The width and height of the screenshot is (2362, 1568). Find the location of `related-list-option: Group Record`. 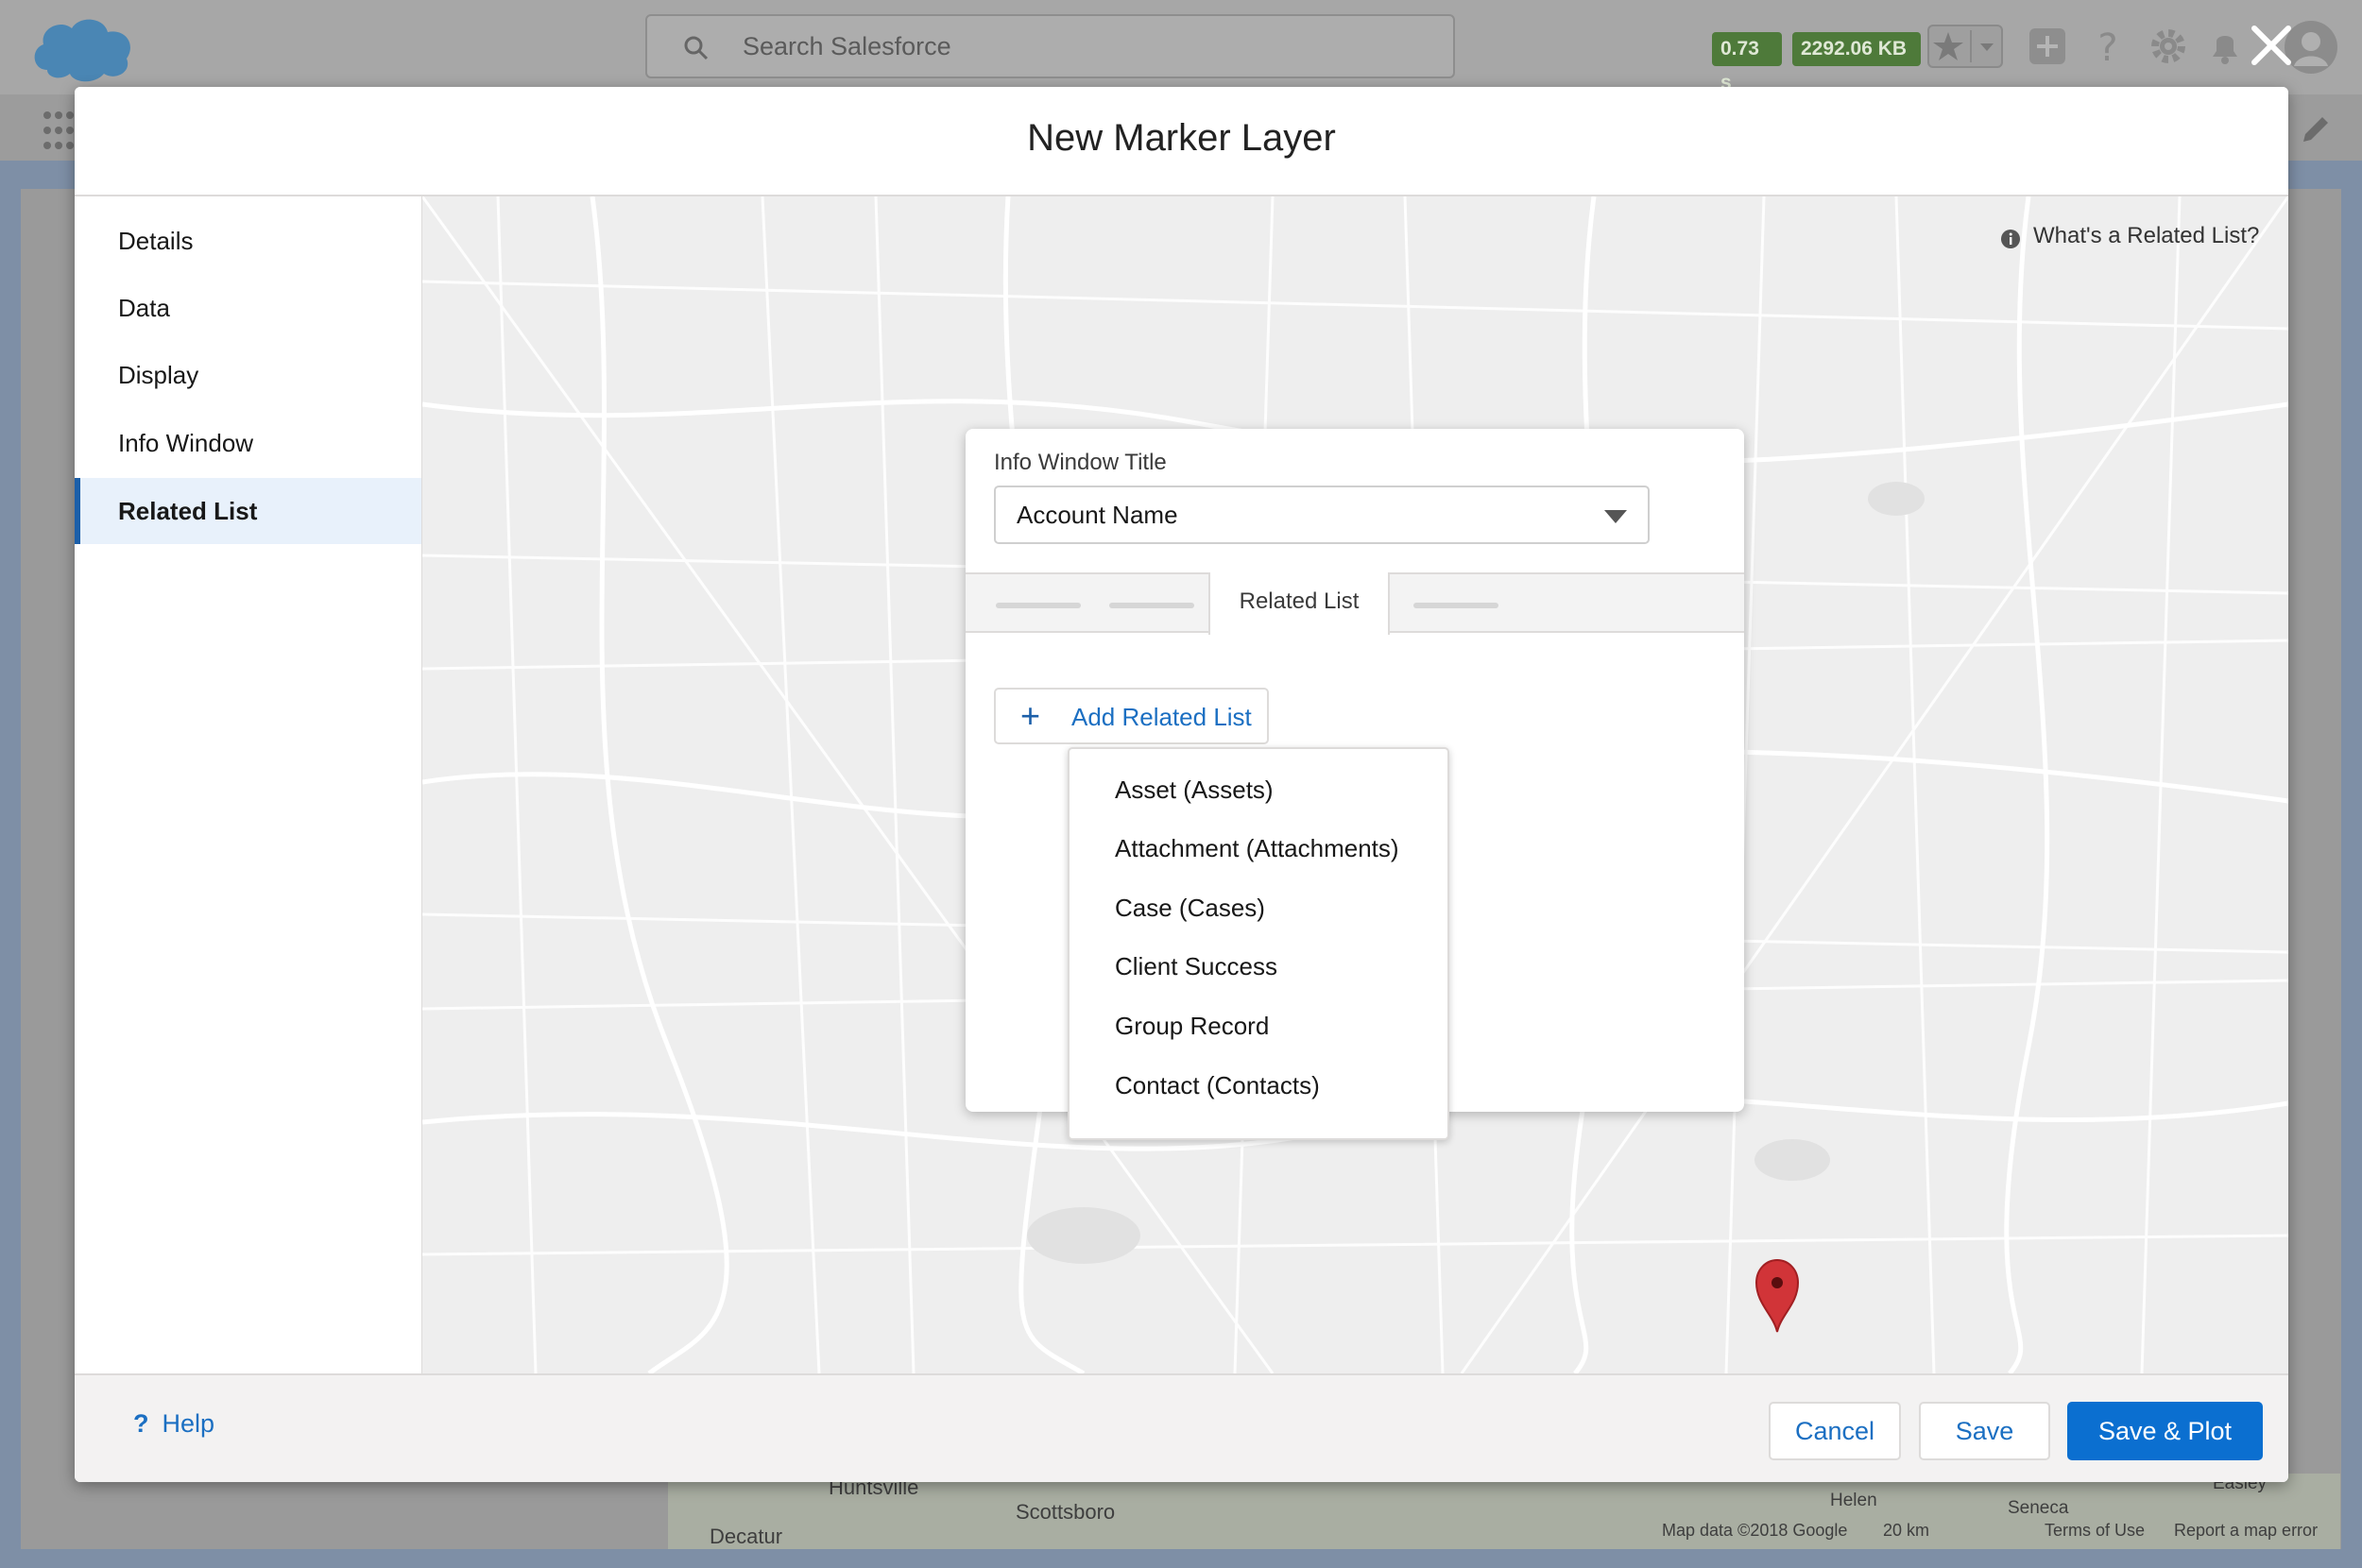

related-list-option: Group Record is located at coordinates (1258, 1026).